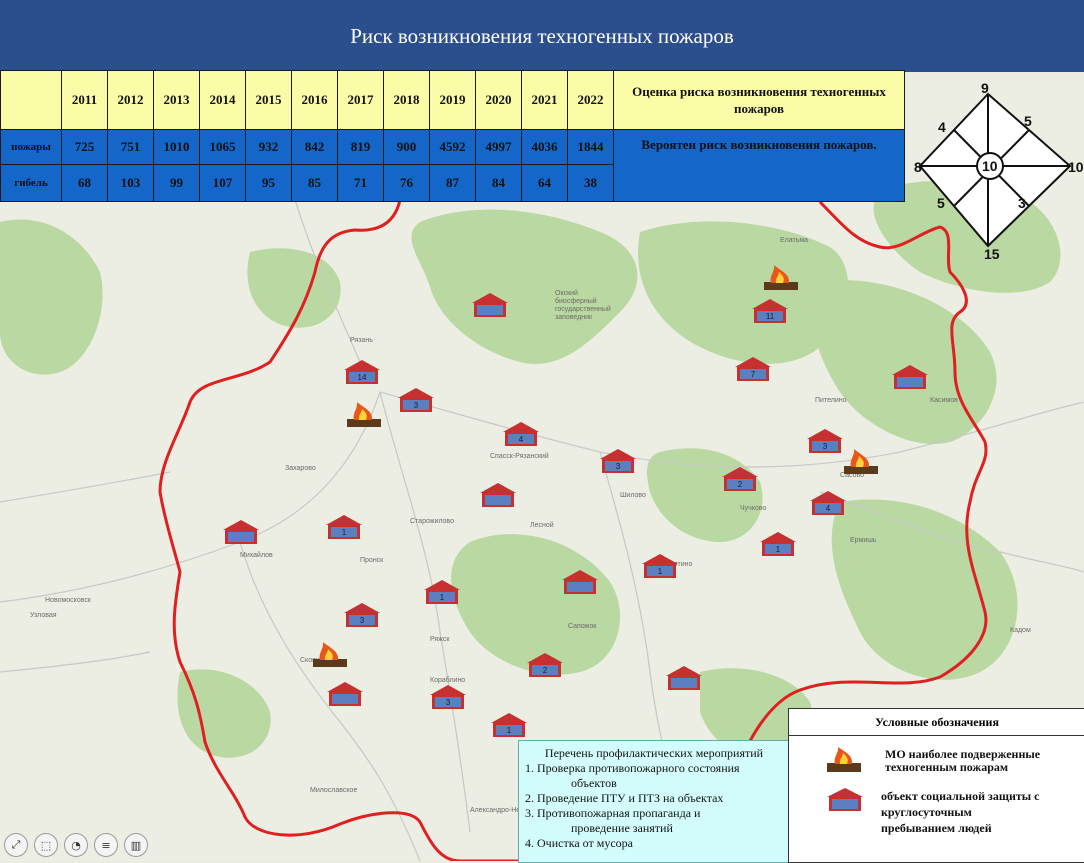 This screenshot has height=863, width=1084. What do you see at coordinates (999, 170) in the screenshot?
I see `risk-rose-diagram: 9 4 5 8 10 10 5 3 15` at bounding box center [999, 170].